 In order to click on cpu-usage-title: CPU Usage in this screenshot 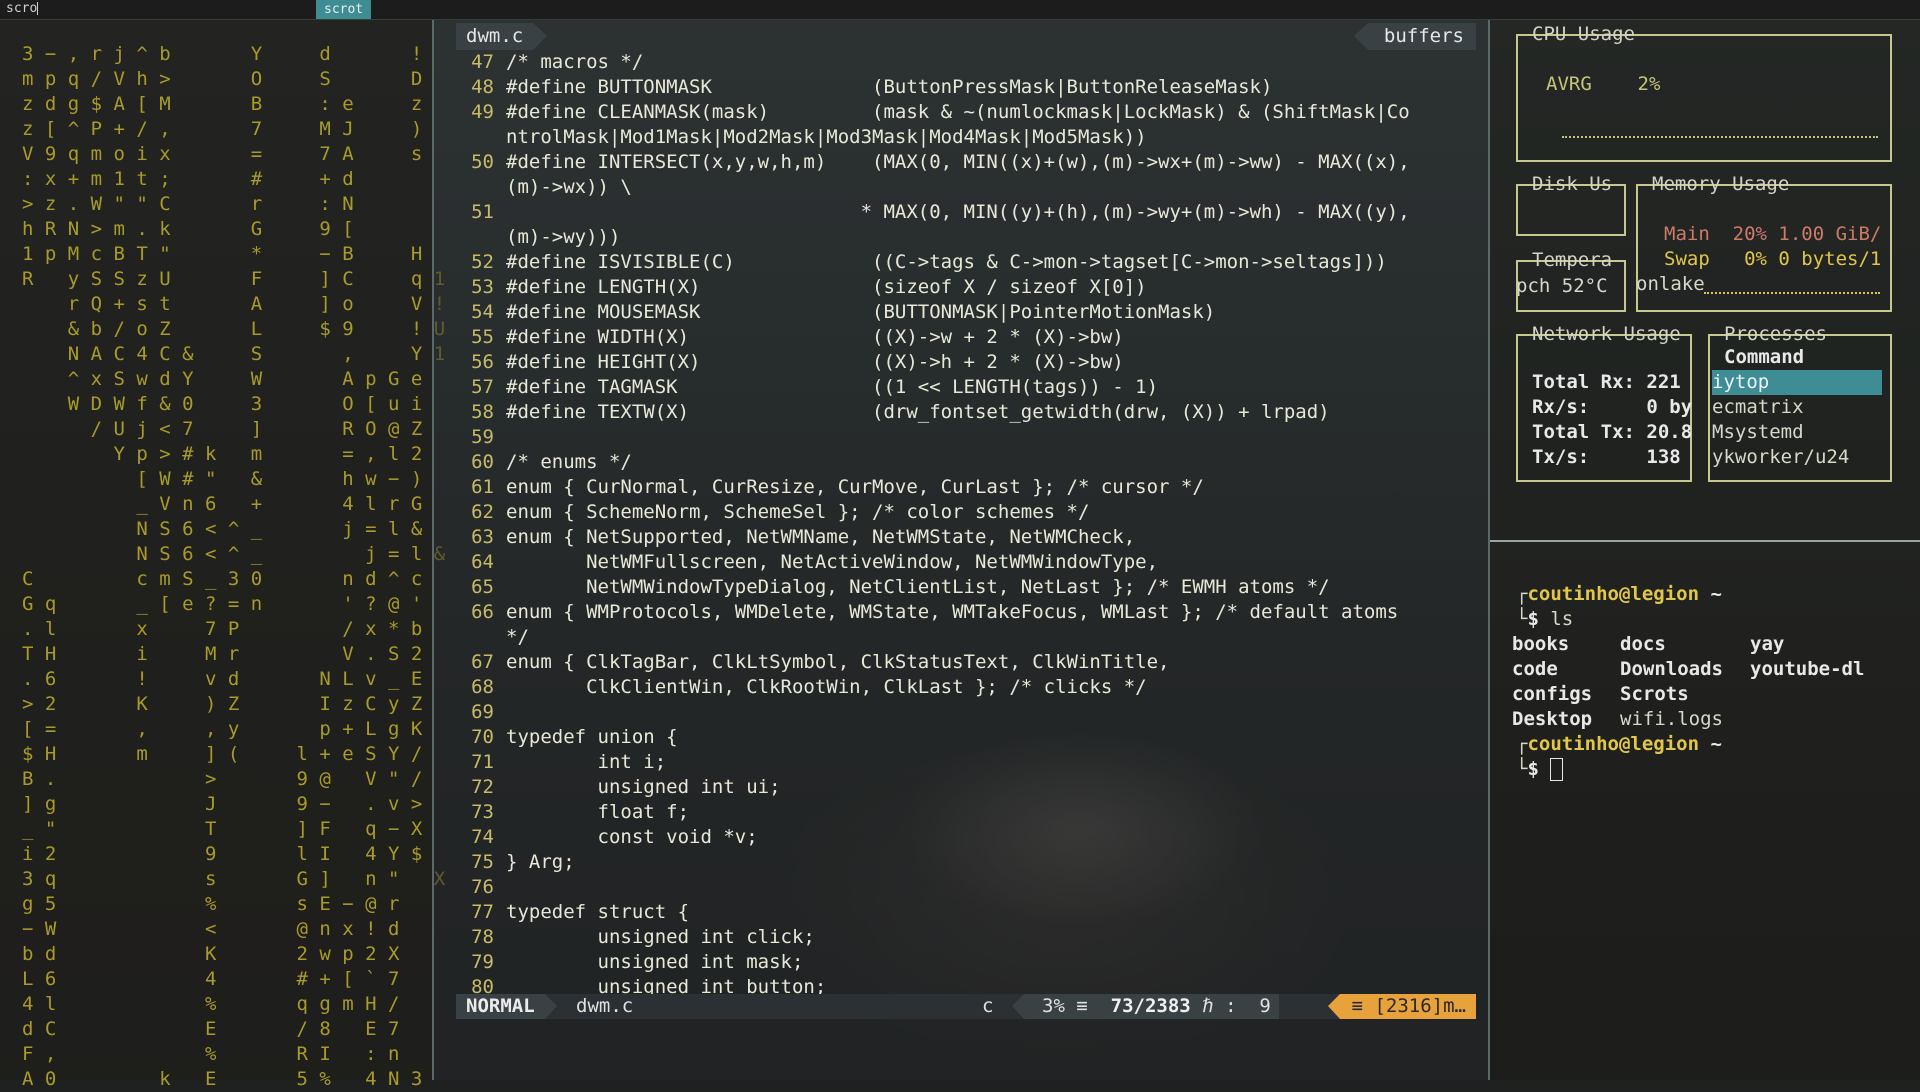, I will do `click(1583, 34)`.